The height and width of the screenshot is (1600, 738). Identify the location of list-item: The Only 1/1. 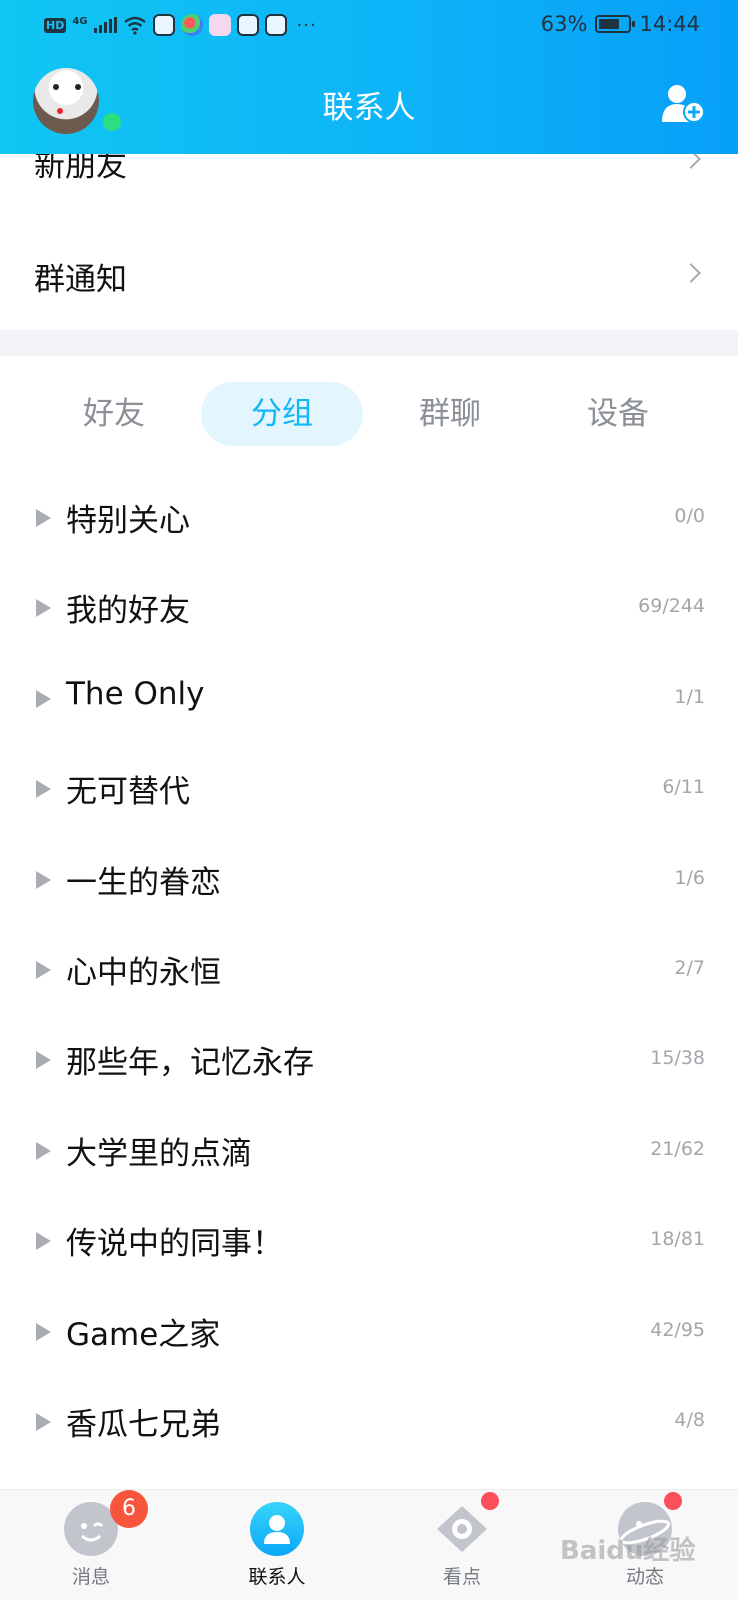
(369, 699).